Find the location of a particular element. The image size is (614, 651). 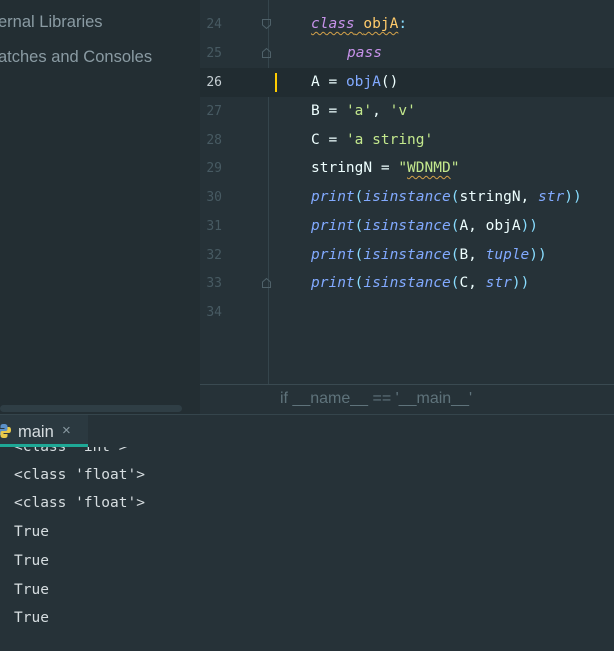

code-token: pass is located at coordinates (364, 53).